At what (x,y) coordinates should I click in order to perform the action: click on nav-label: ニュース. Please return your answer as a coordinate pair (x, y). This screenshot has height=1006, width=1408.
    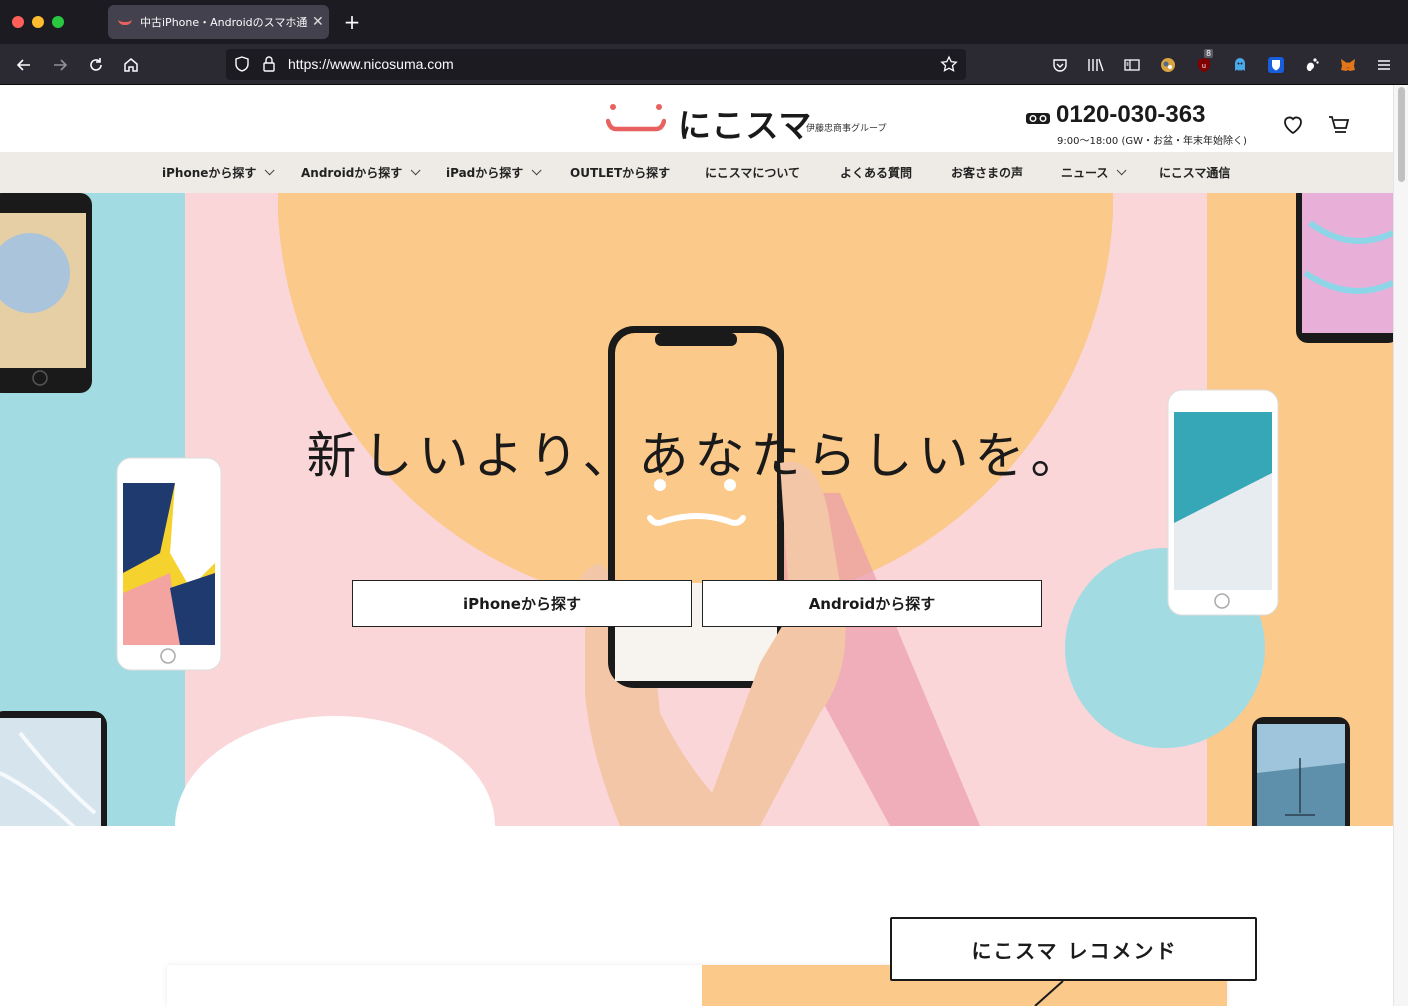
    Looking at the image, I should click on (1085, 173).